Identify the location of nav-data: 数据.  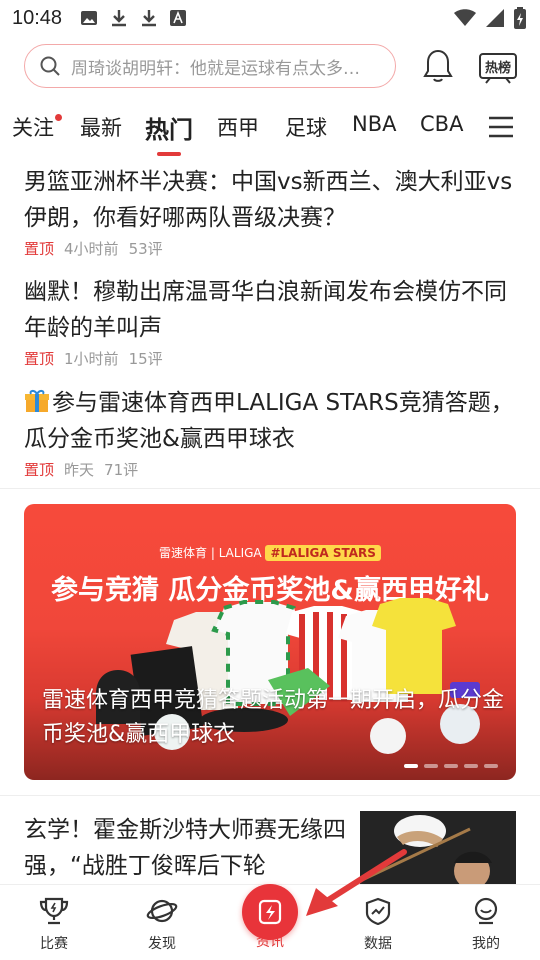
(378, 925).